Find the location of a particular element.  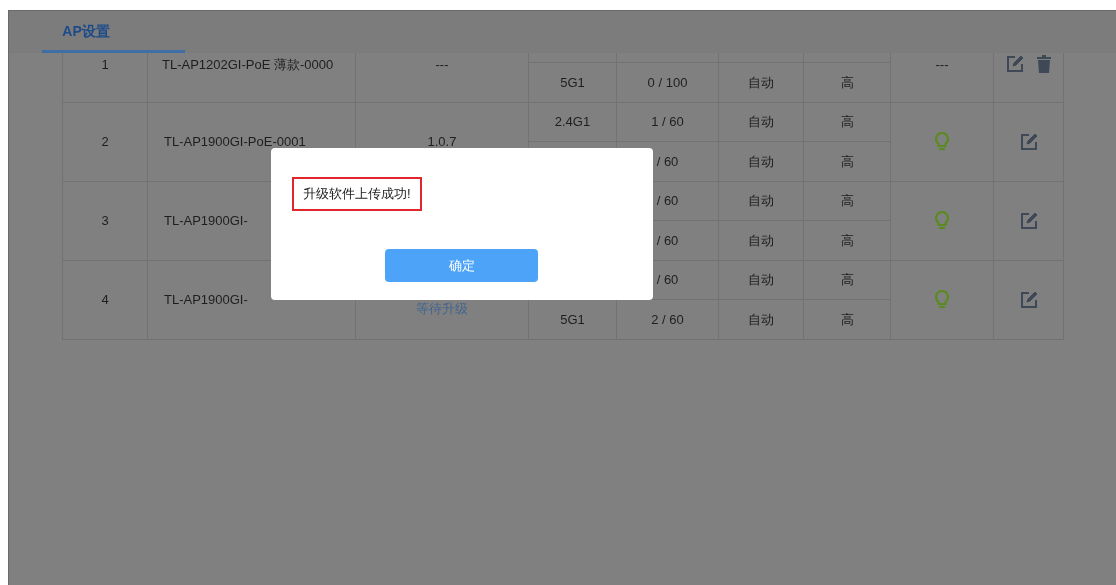

index-cell-text: 2 is located at coordinates (105, 142).